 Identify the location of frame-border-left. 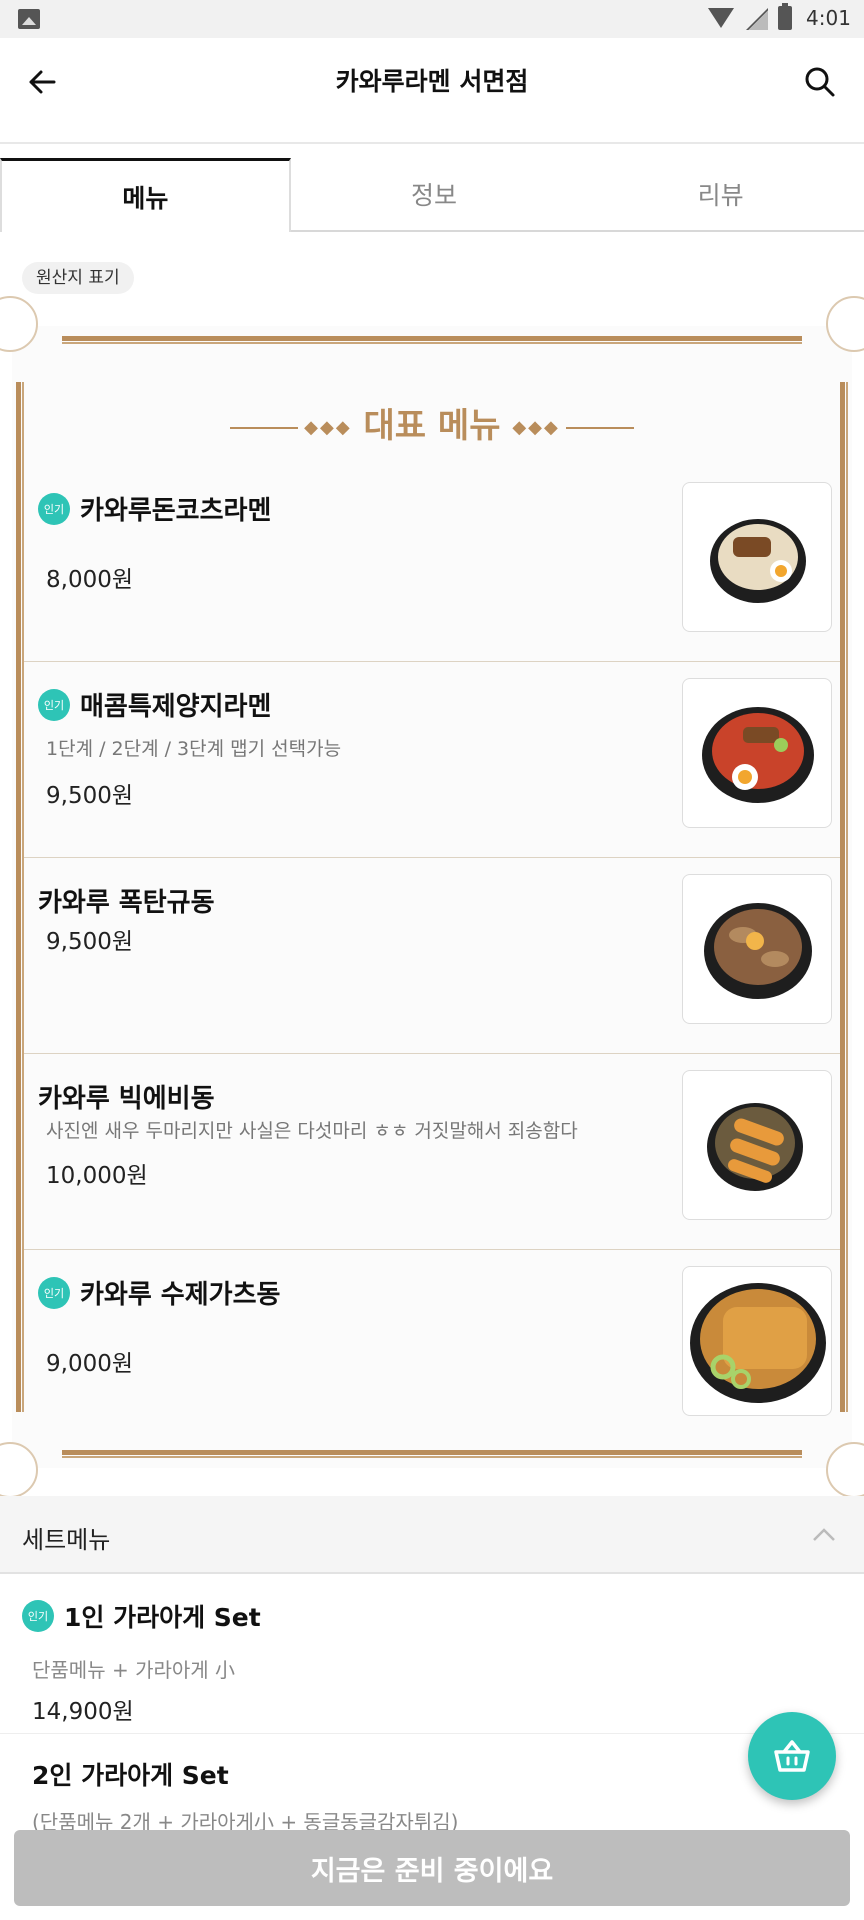
(20, 897).